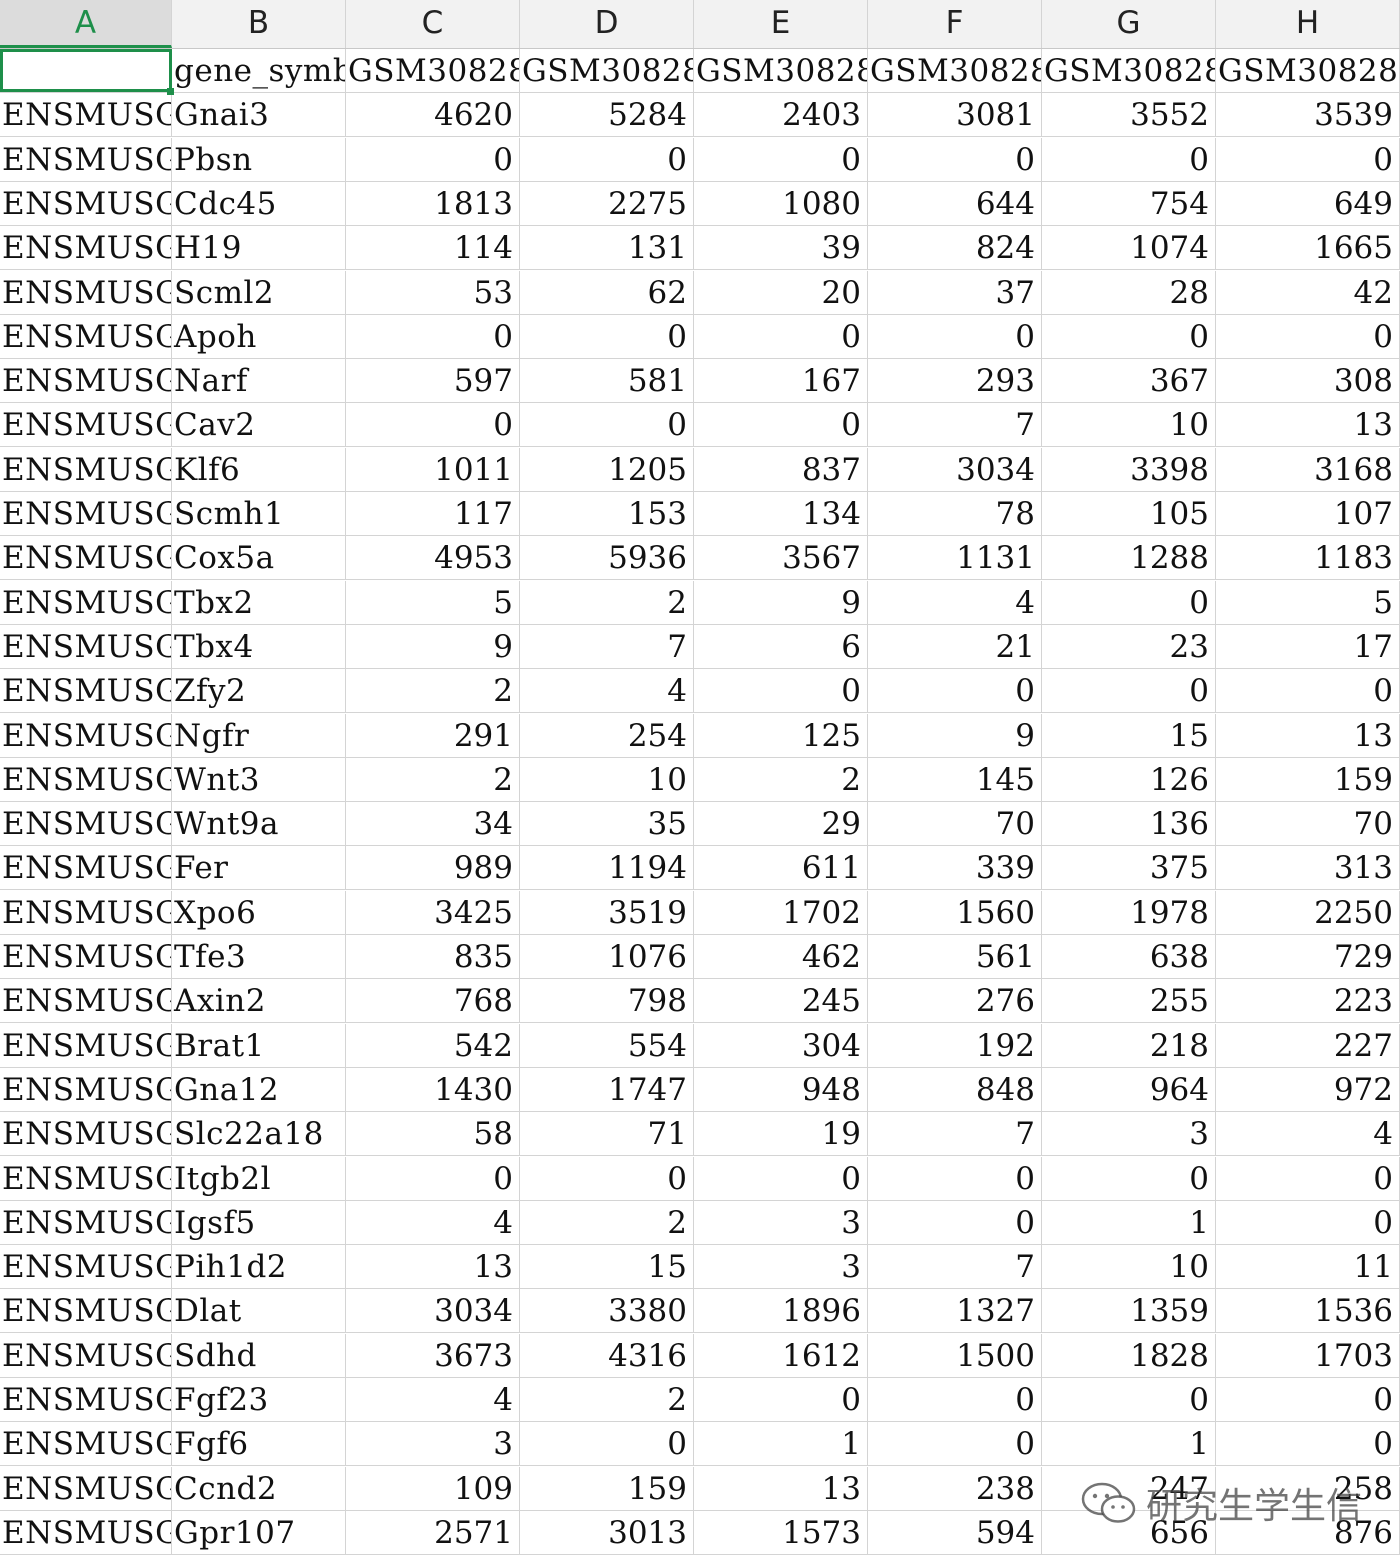 This screenshot has width=1400, height=1564. What do you see at coordinates (781, 381) in the screenshot?
I see `table-cell: 167` at bounding box center [781, 381].